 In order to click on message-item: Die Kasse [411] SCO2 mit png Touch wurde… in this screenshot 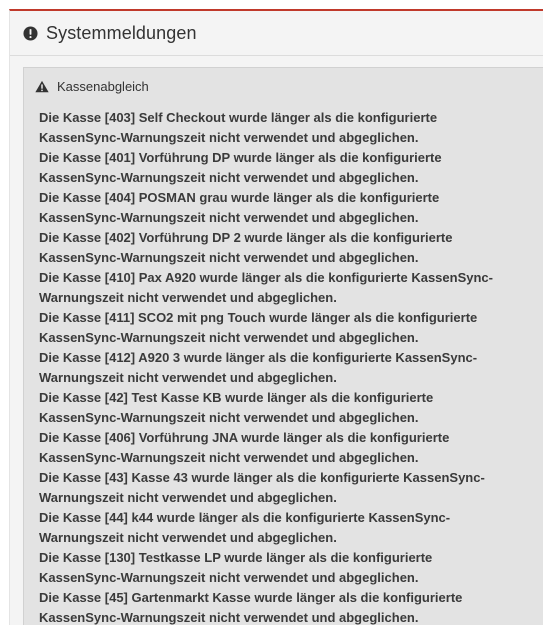, I will do `click(258, 327)`.